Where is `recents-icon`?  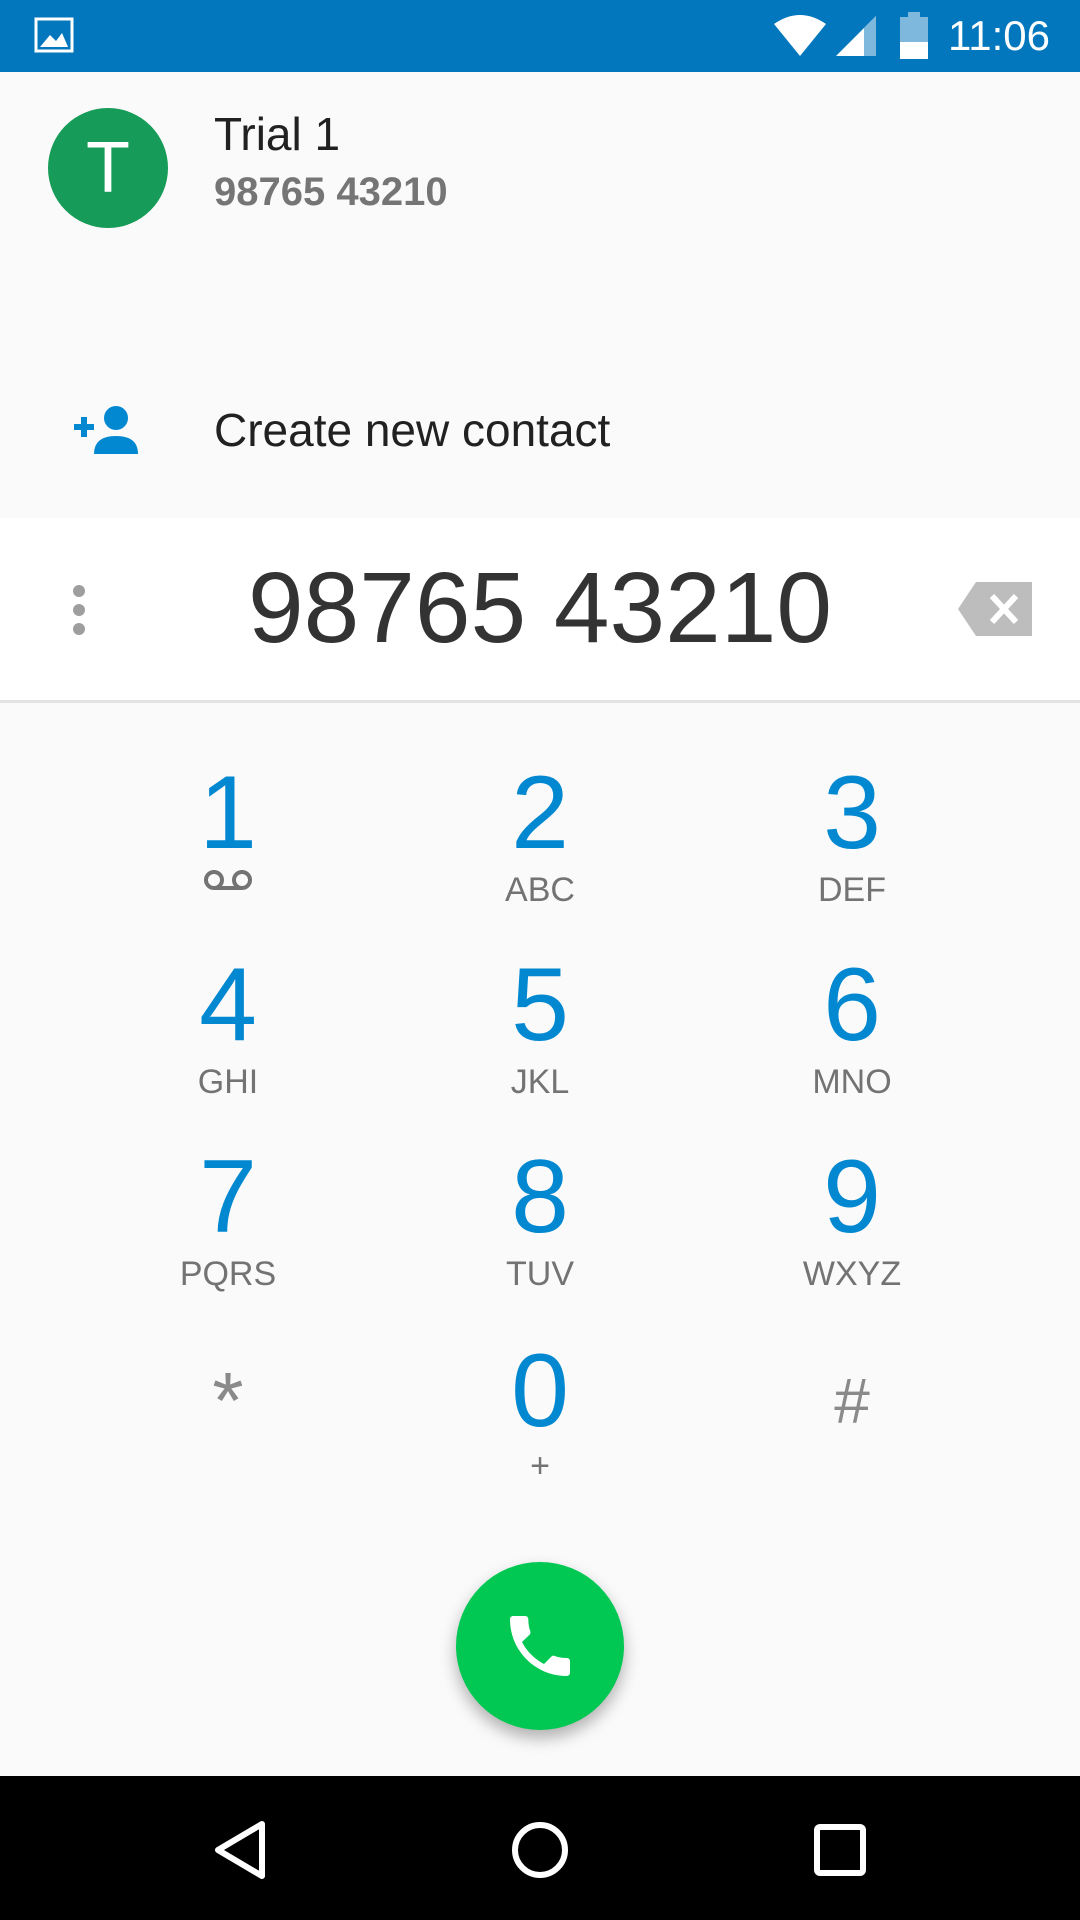
recents-icon is located at coordinates (840, 1850).